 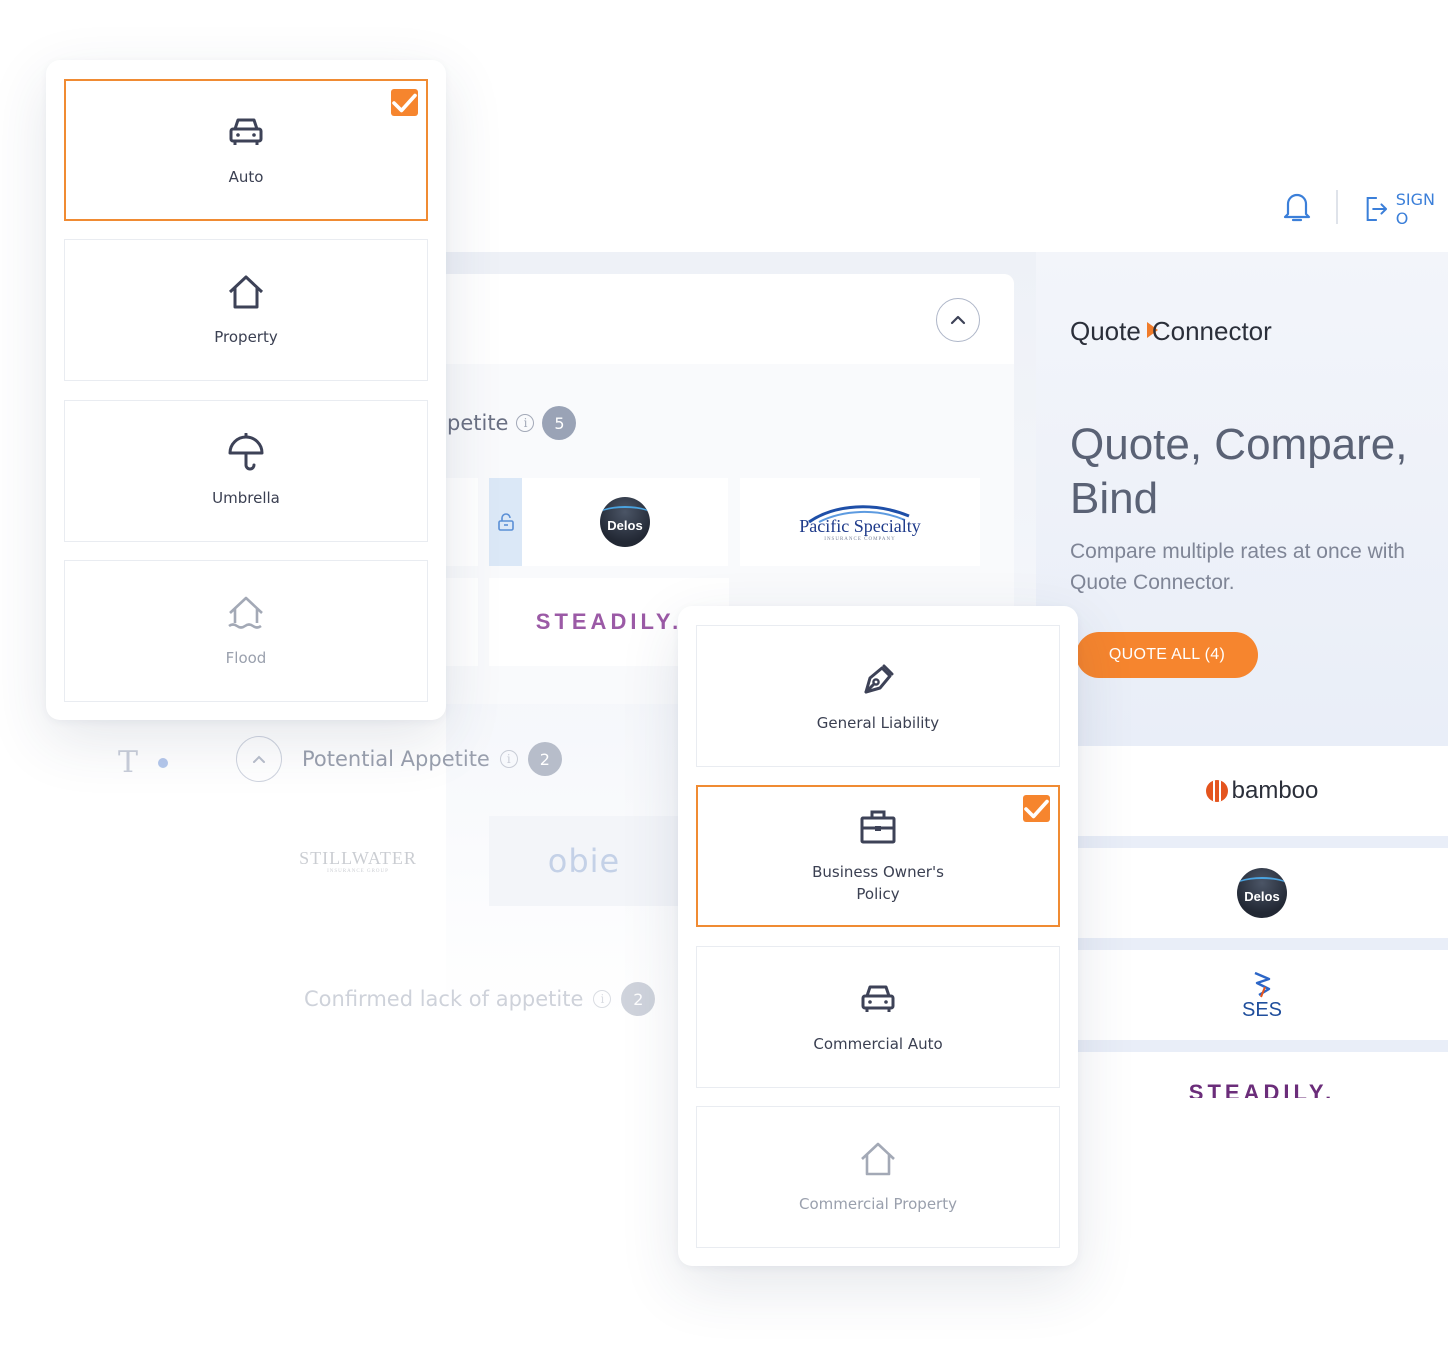 I want to click on carrier-tile-stillwater: STILLWATER INSURANCE GROUP, so click(x=358, y=861).